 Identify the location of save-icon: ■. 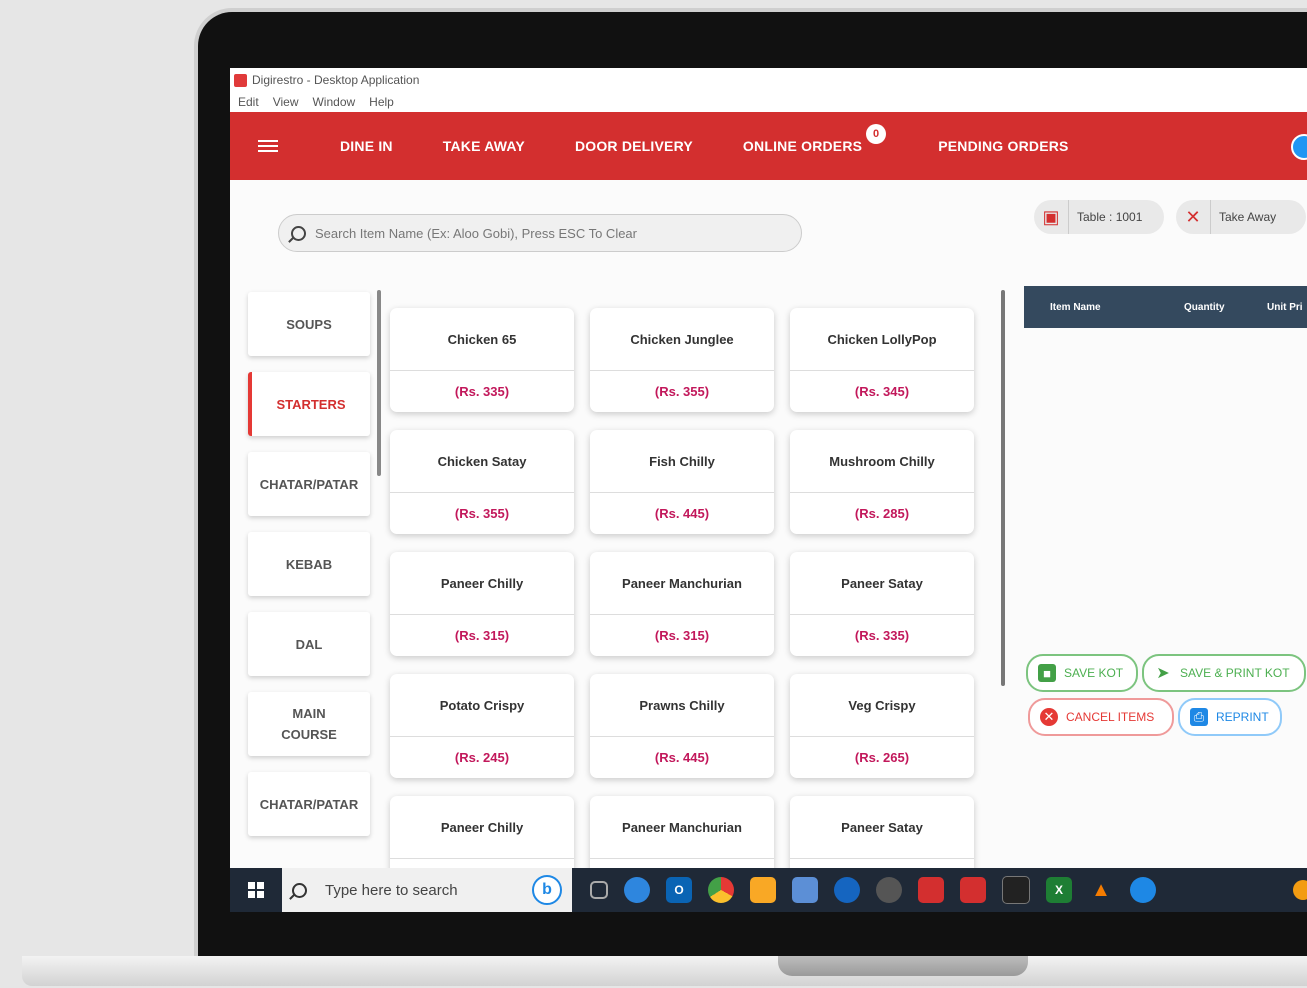
(1047, 673).